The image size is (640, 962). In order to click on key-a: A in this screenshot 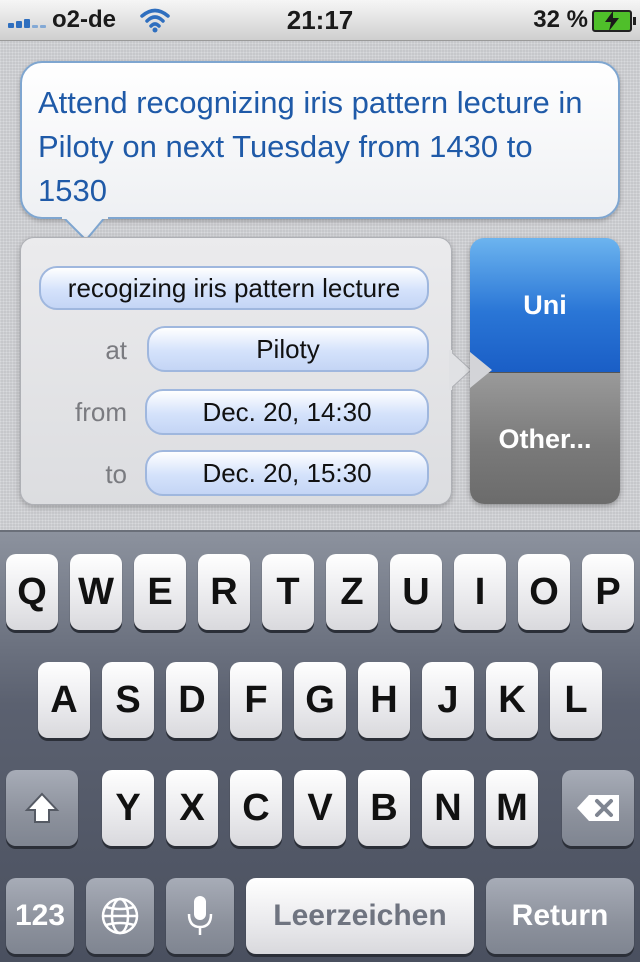, I will do `click(64, 700)`.